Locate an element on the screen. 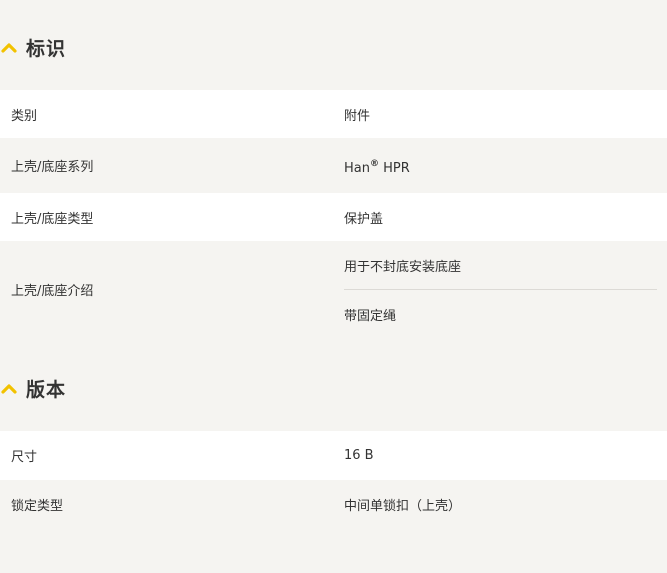 The width and height of the screenshot is (667, 573). series-suffix: HPR is located at coordinates (394, 168).